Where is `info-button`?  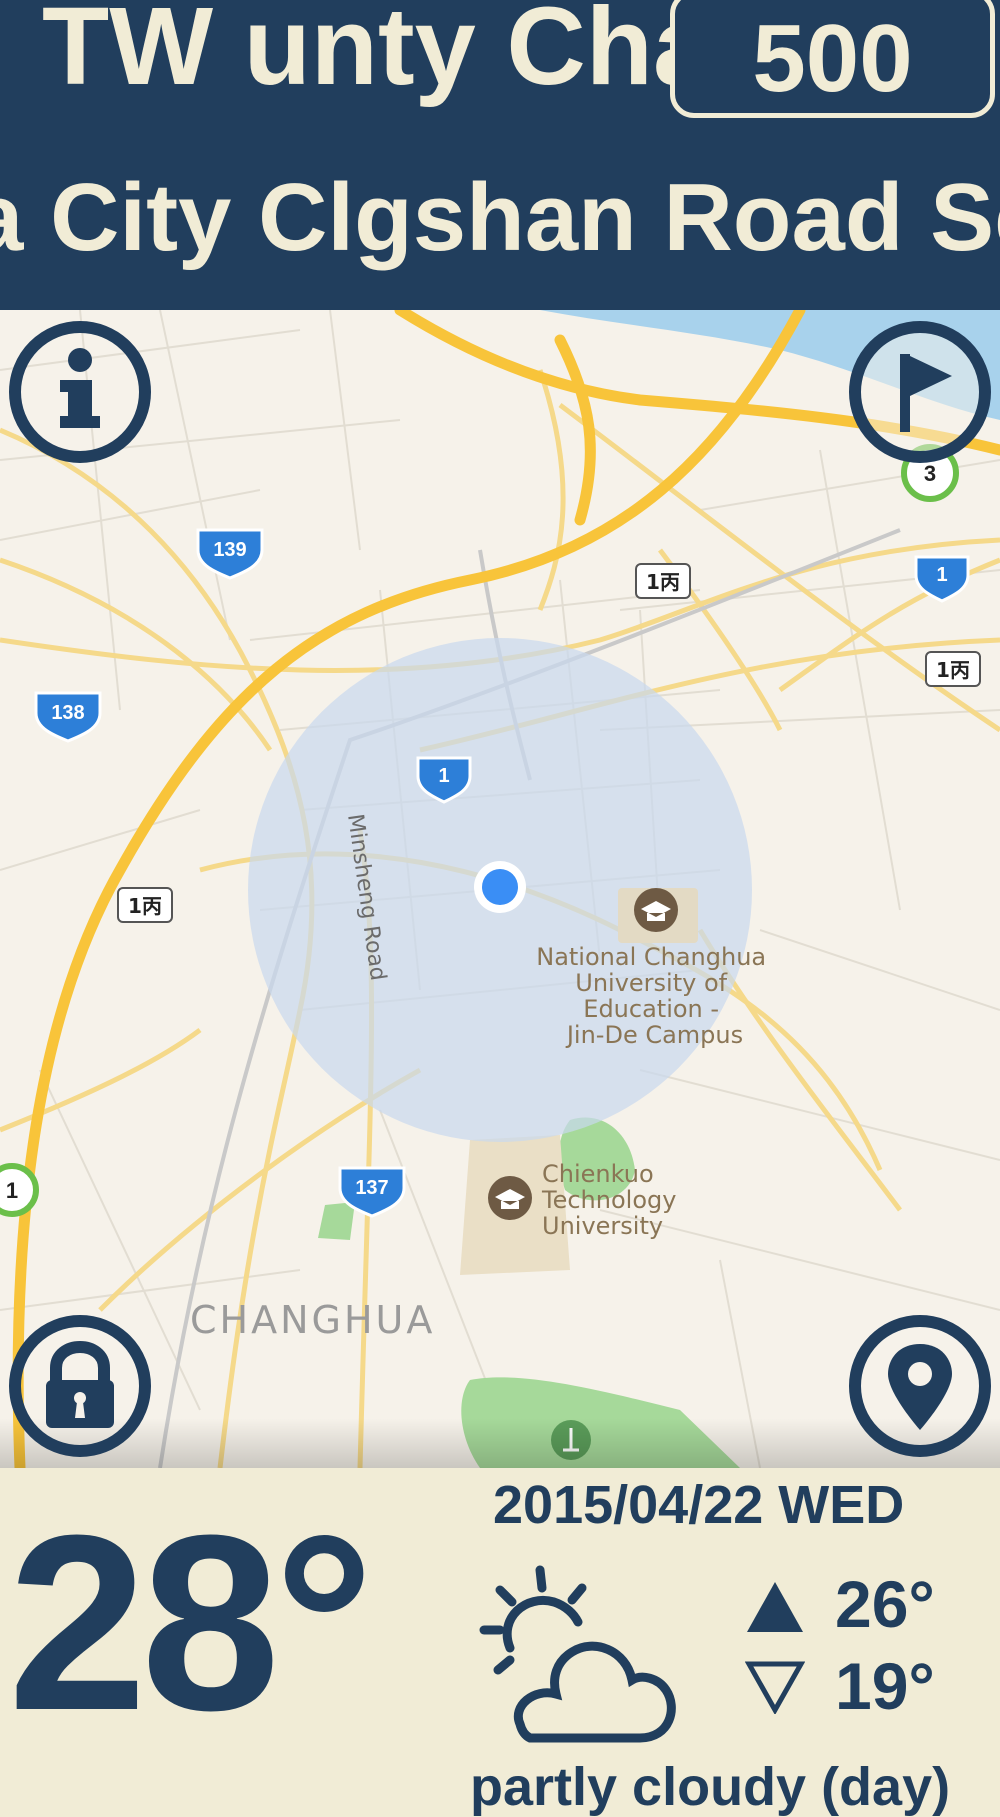 info-button is located at coordinates (80, 392).